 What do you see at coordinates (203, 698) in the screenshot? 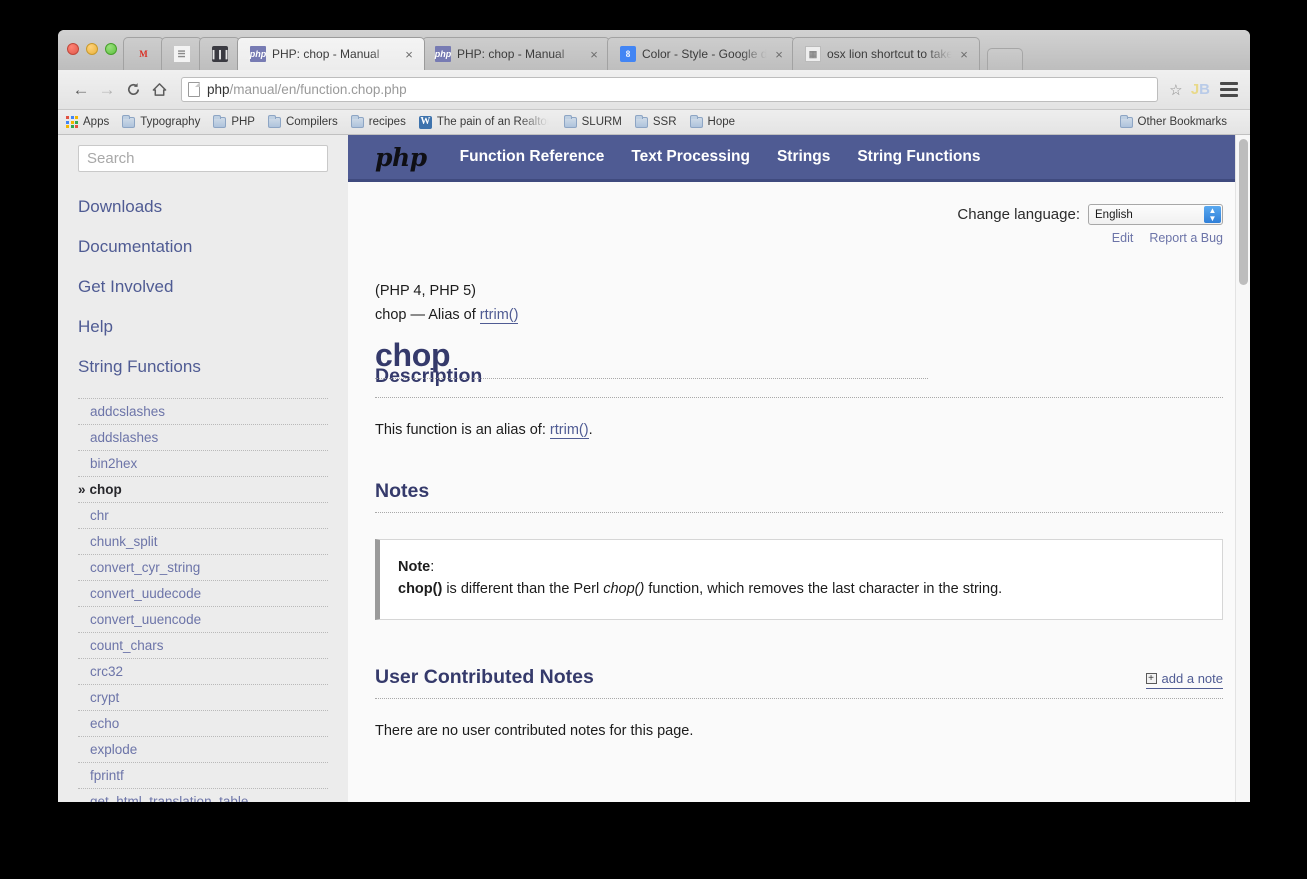
I see `list-item: crypt` at bounding box center [203, 698].